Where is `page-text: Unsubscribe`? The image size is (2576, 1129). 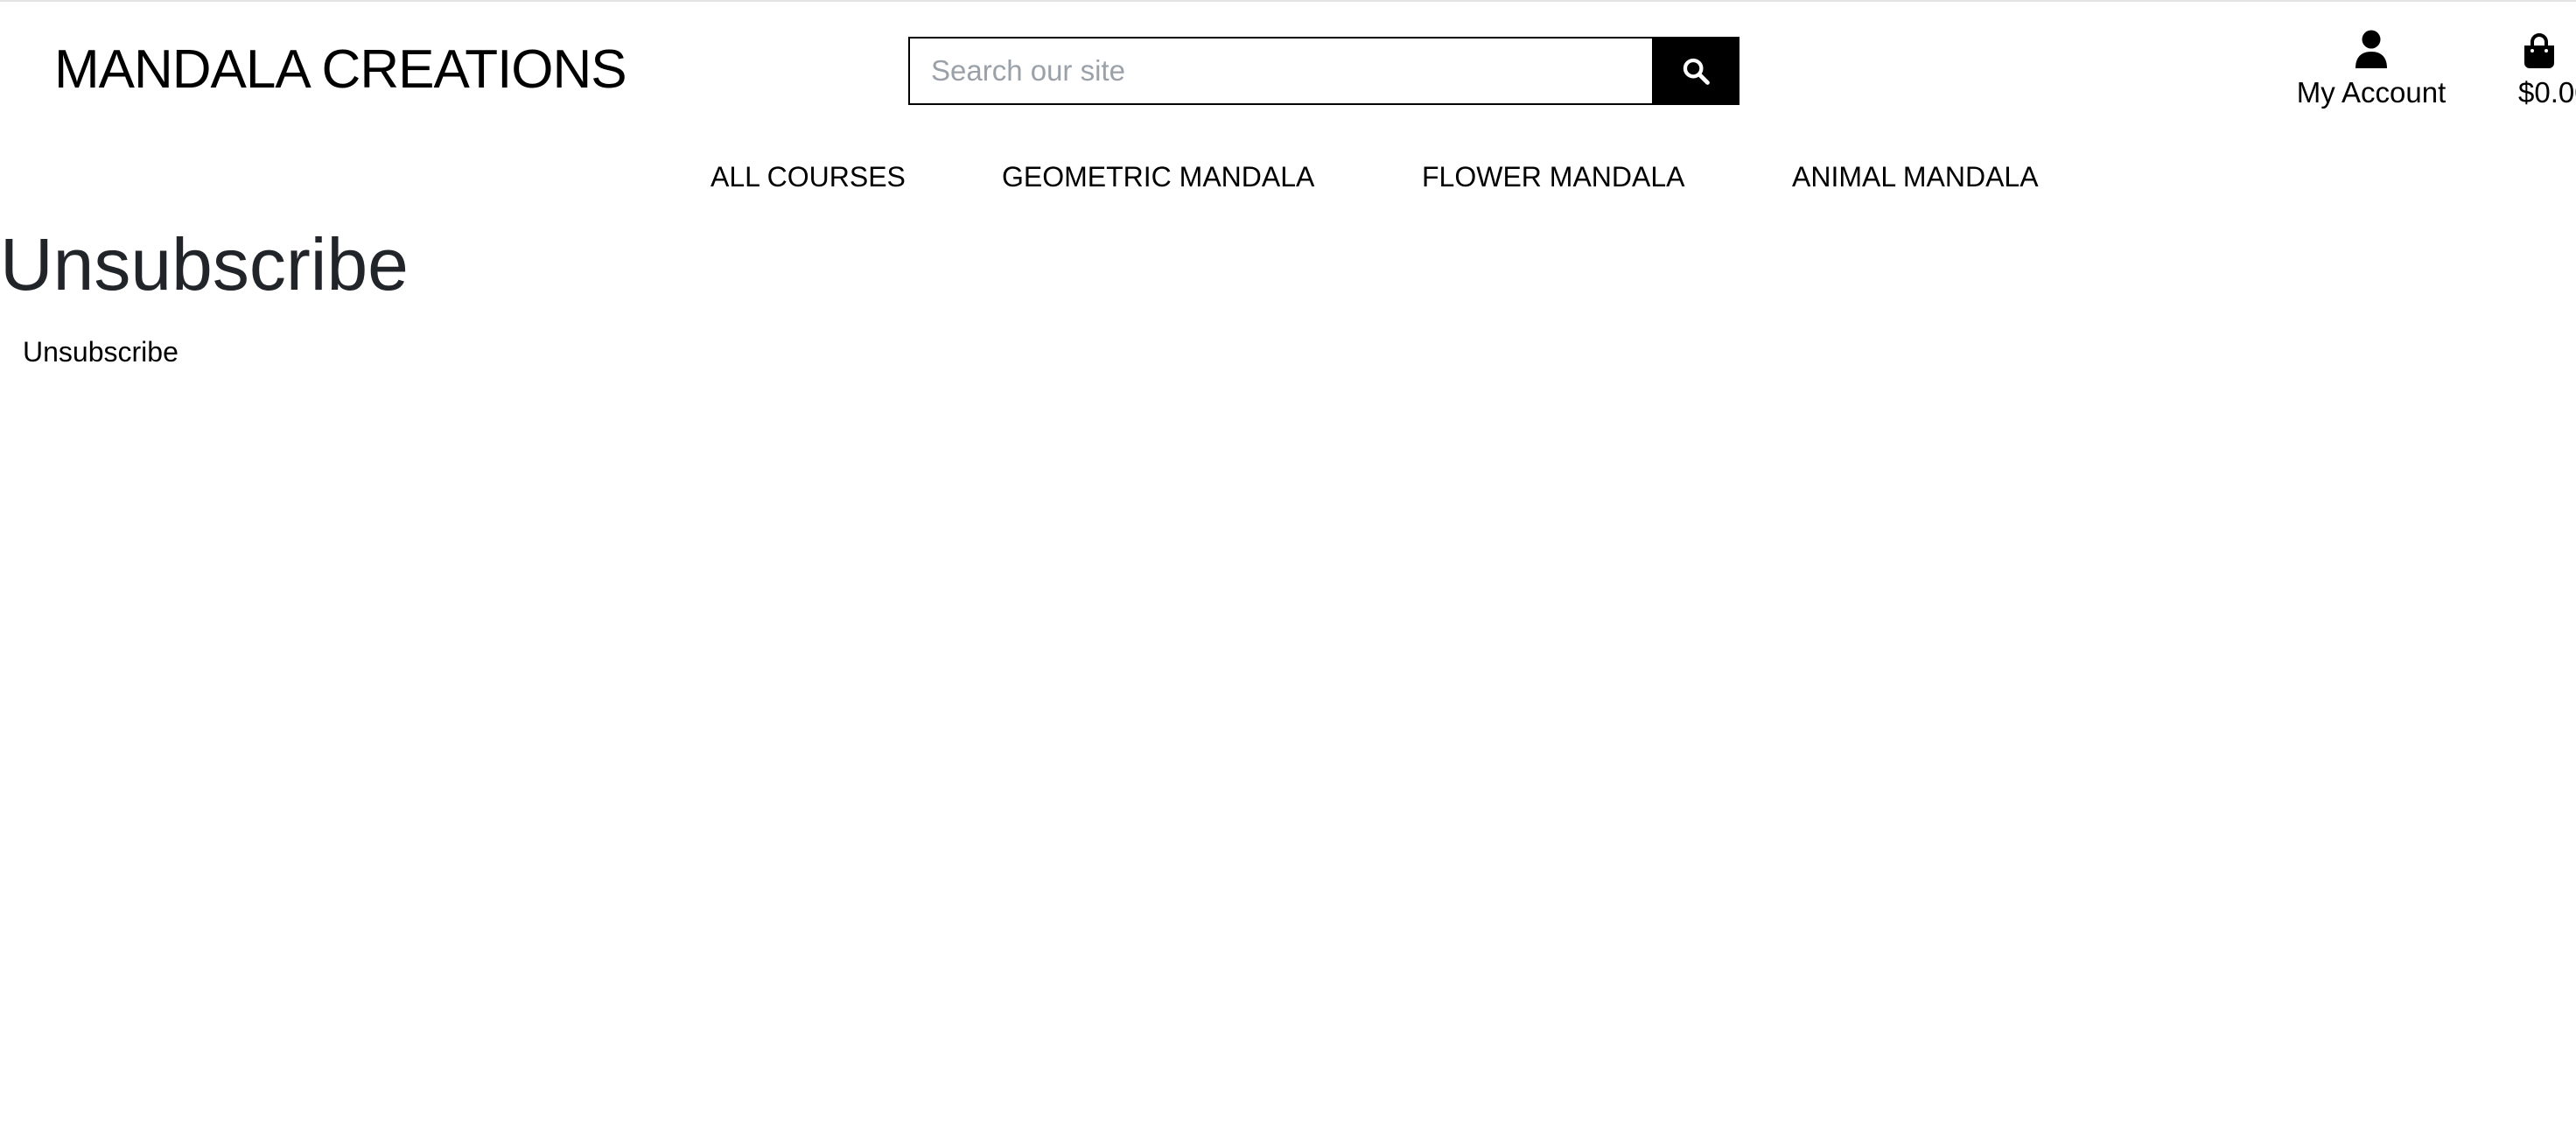 page-text: Unsubscribe is located at coordinates (100, 352).